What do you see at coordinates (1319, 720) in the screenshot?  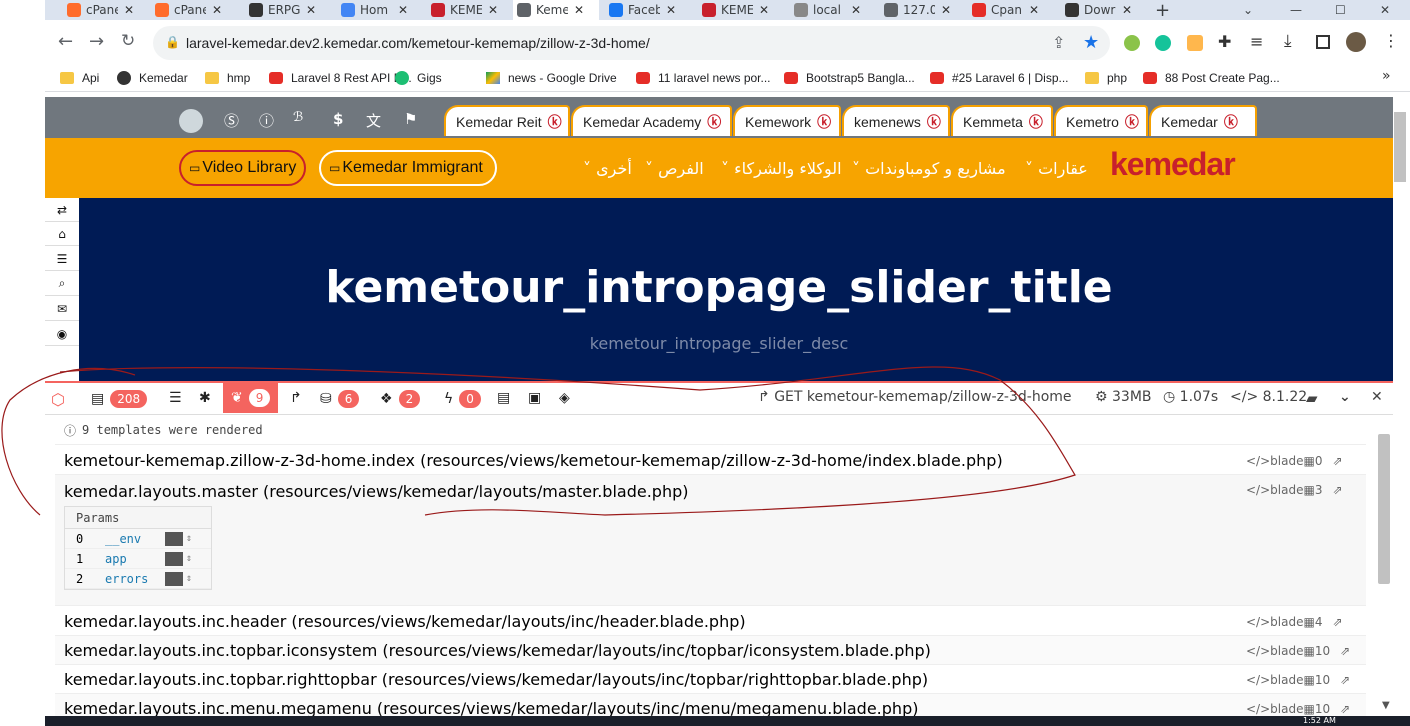 I see `taskbar-clock: 1:52 AM` at bounding box center [1319, 720].